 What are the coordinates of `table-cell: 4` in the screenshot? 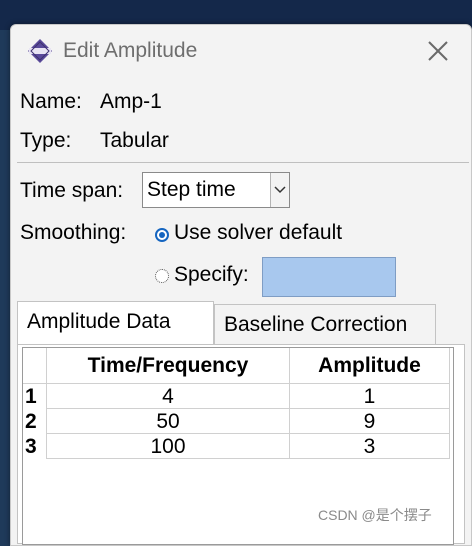 It's located at (168, 396).